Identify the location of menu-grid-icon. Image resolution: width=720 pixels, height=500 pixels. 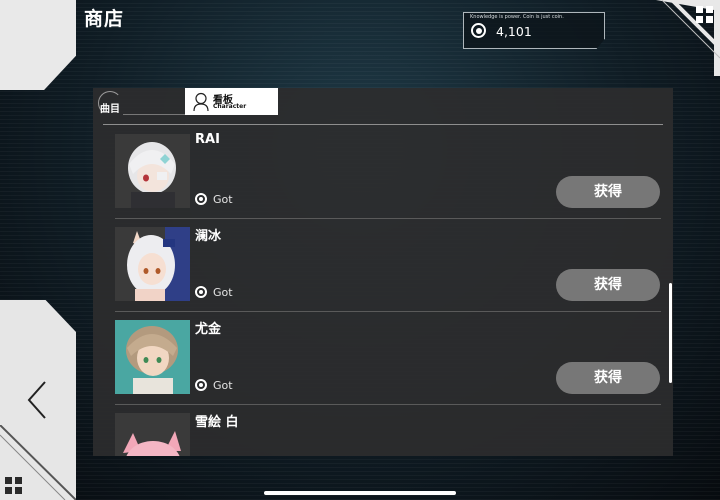
(705, 15).